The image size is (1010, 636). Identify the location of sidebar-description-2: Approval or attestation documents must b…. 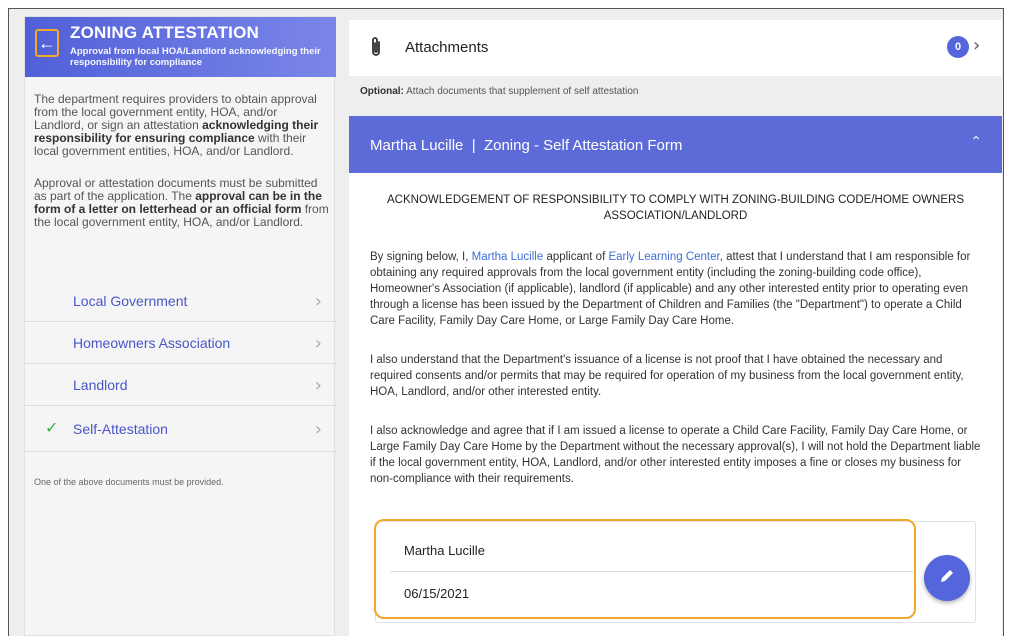
(181, 202).